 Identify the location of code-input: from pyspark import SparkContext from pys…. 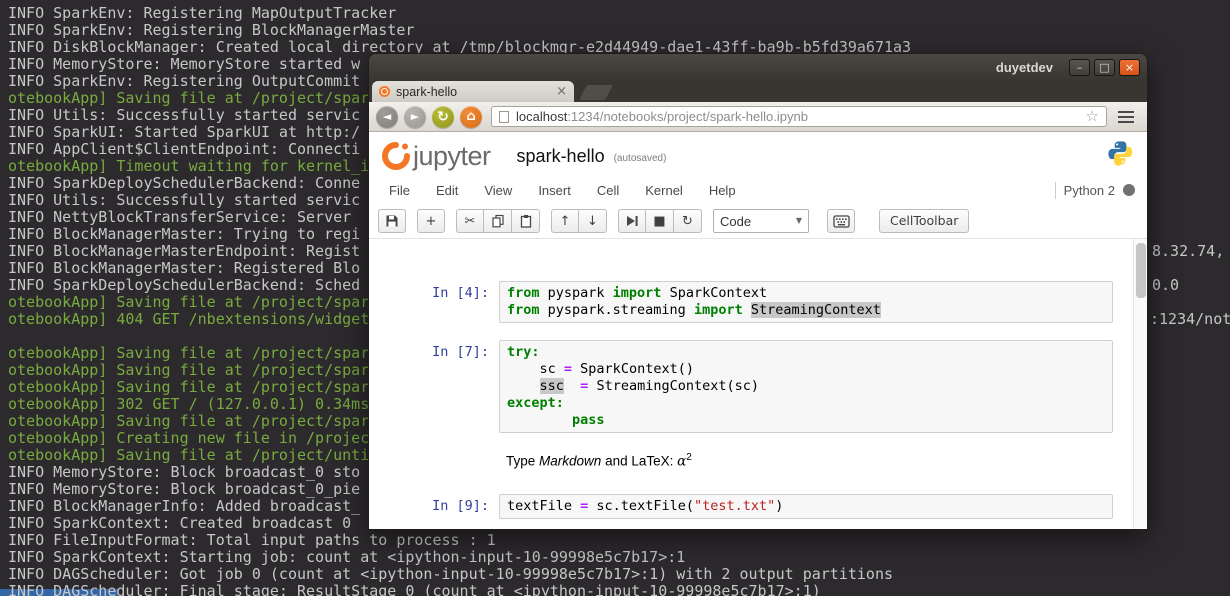
(806, 302).